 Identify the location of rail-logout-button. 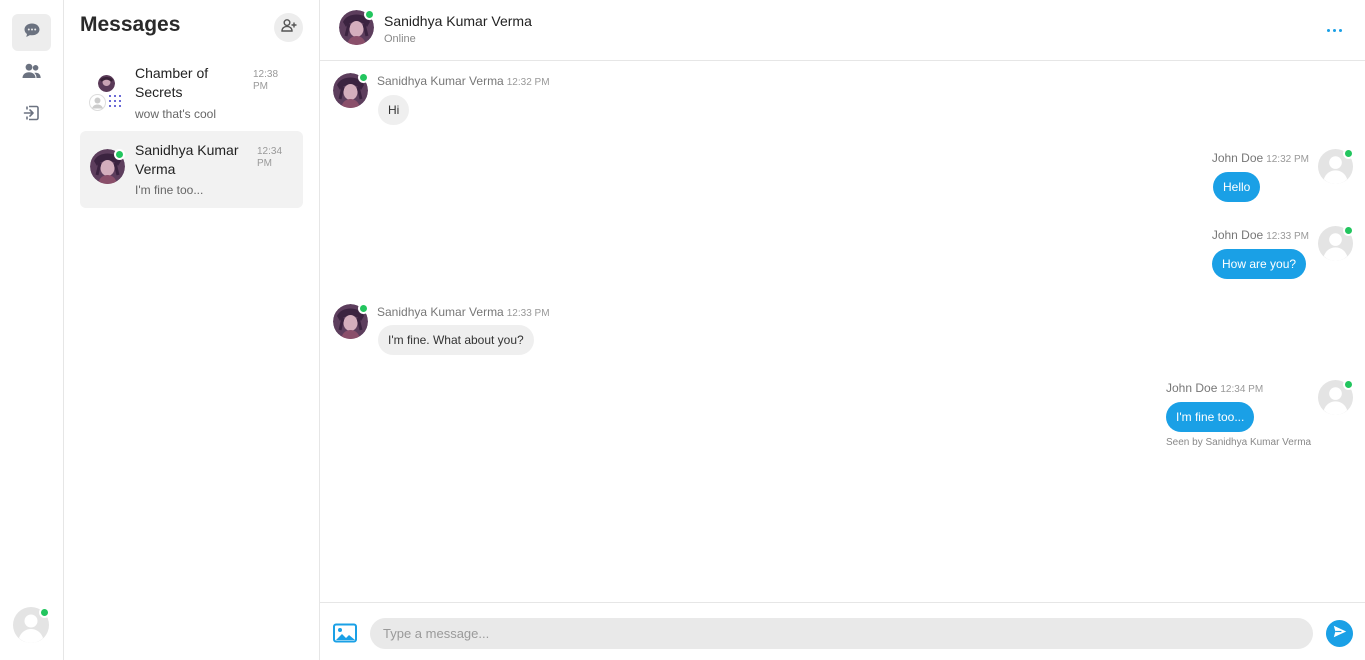
(31, 115).